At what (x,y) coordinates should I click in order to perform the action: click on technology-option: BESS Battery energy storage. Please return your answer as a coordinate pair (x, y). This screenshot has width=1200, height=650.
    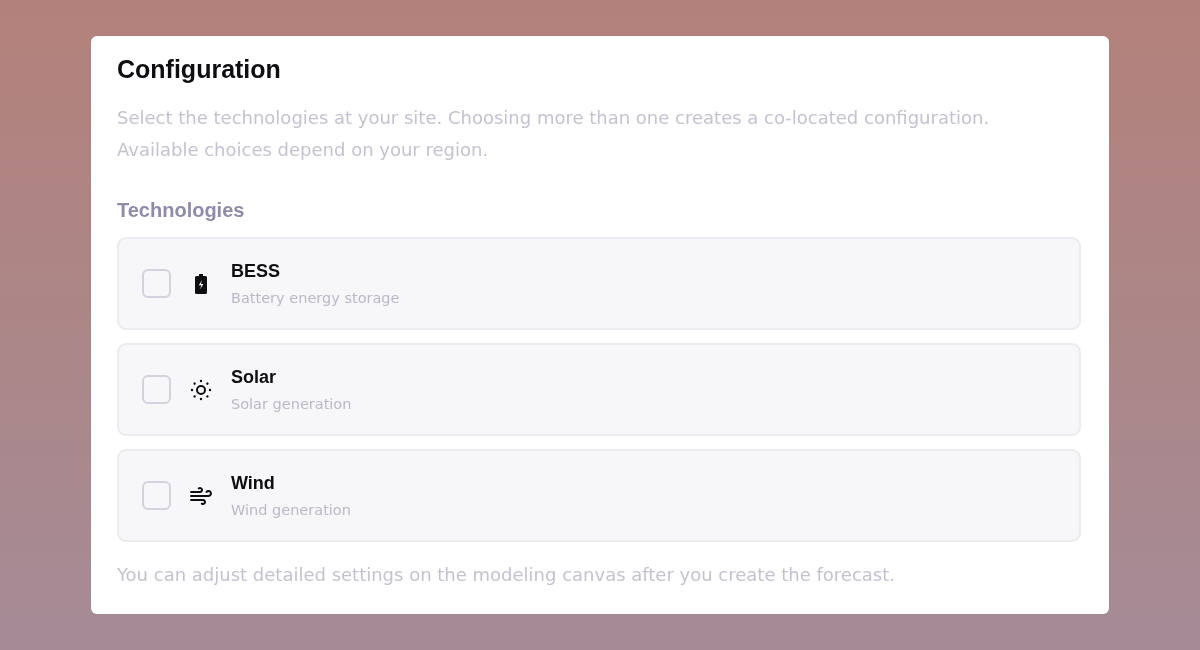
    Looking at the image, I should click on (599, 283).